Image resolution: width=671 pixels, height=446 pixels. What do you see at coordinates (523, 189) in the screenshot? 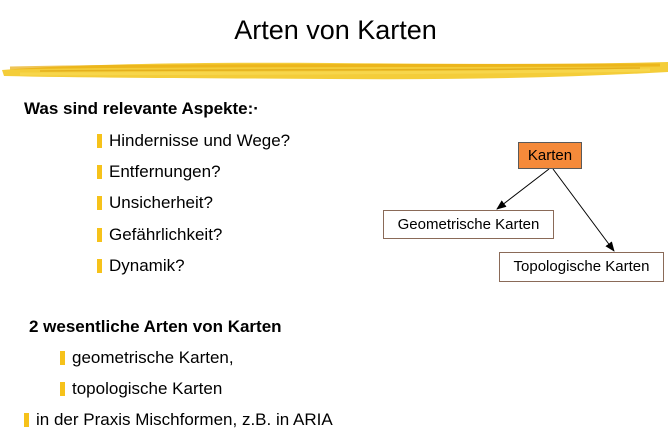
I see `connector-to-geometric` at bounding box center [523, 189].